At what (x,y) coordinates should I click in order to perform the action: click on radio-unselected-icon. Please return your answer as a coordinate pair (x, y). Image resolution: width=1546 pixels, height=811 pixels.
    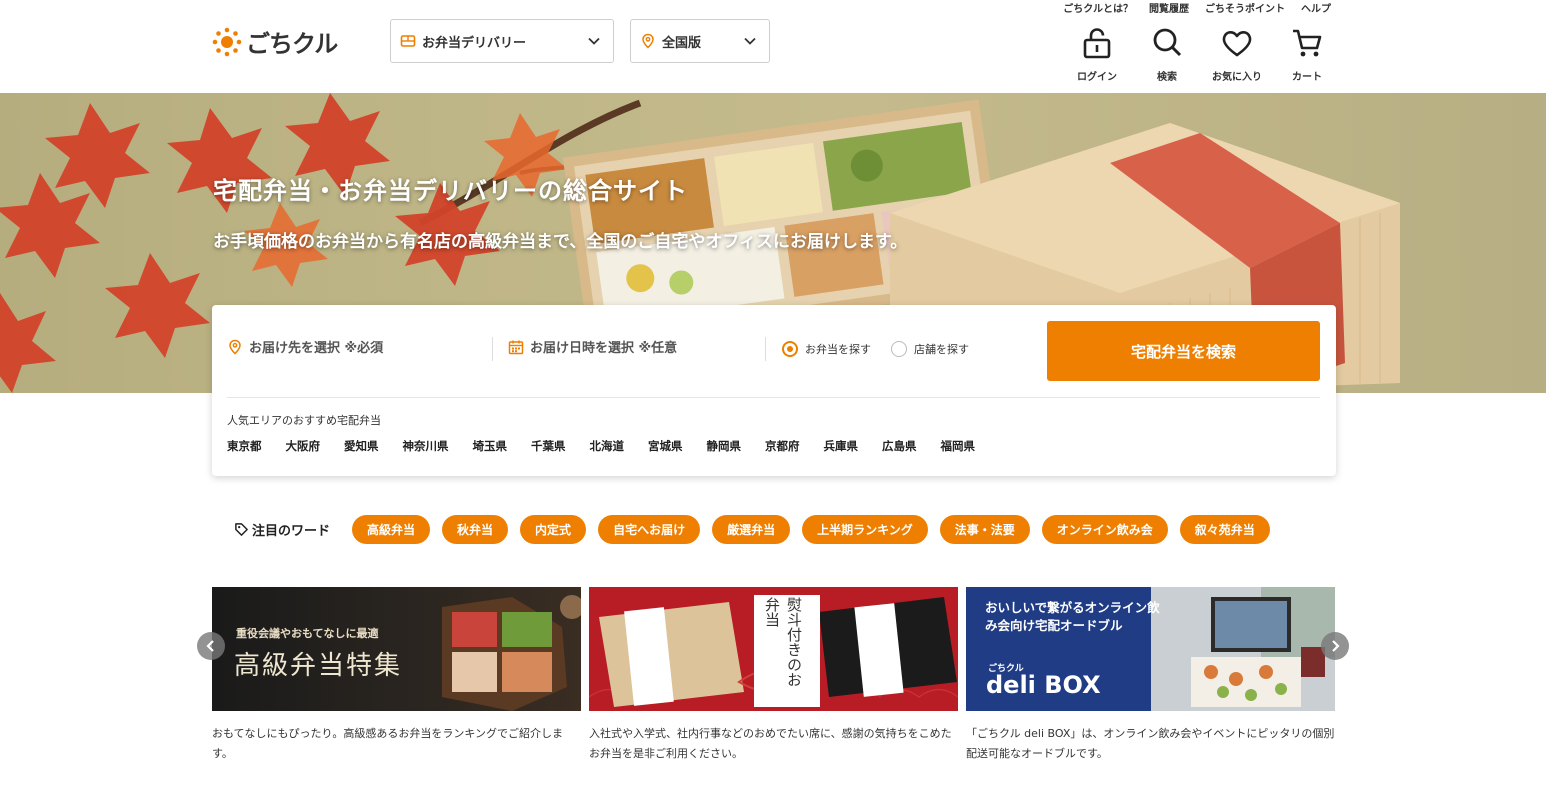
    Looking at the image, I should click on (899, 349).